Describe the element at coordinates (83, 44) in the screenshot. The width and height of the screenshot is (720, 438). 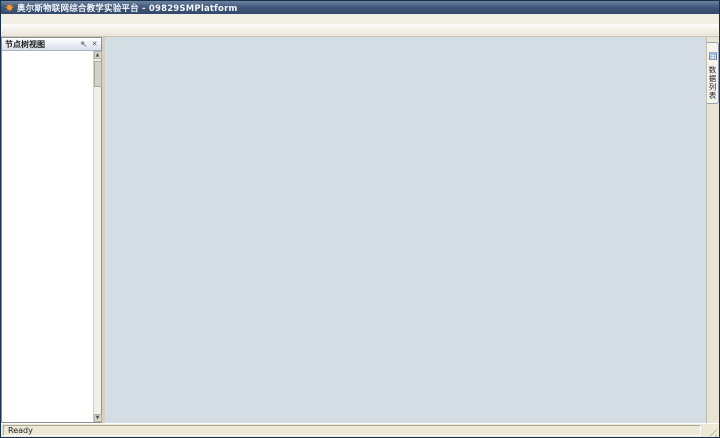
I see `pin-icon` at that location.